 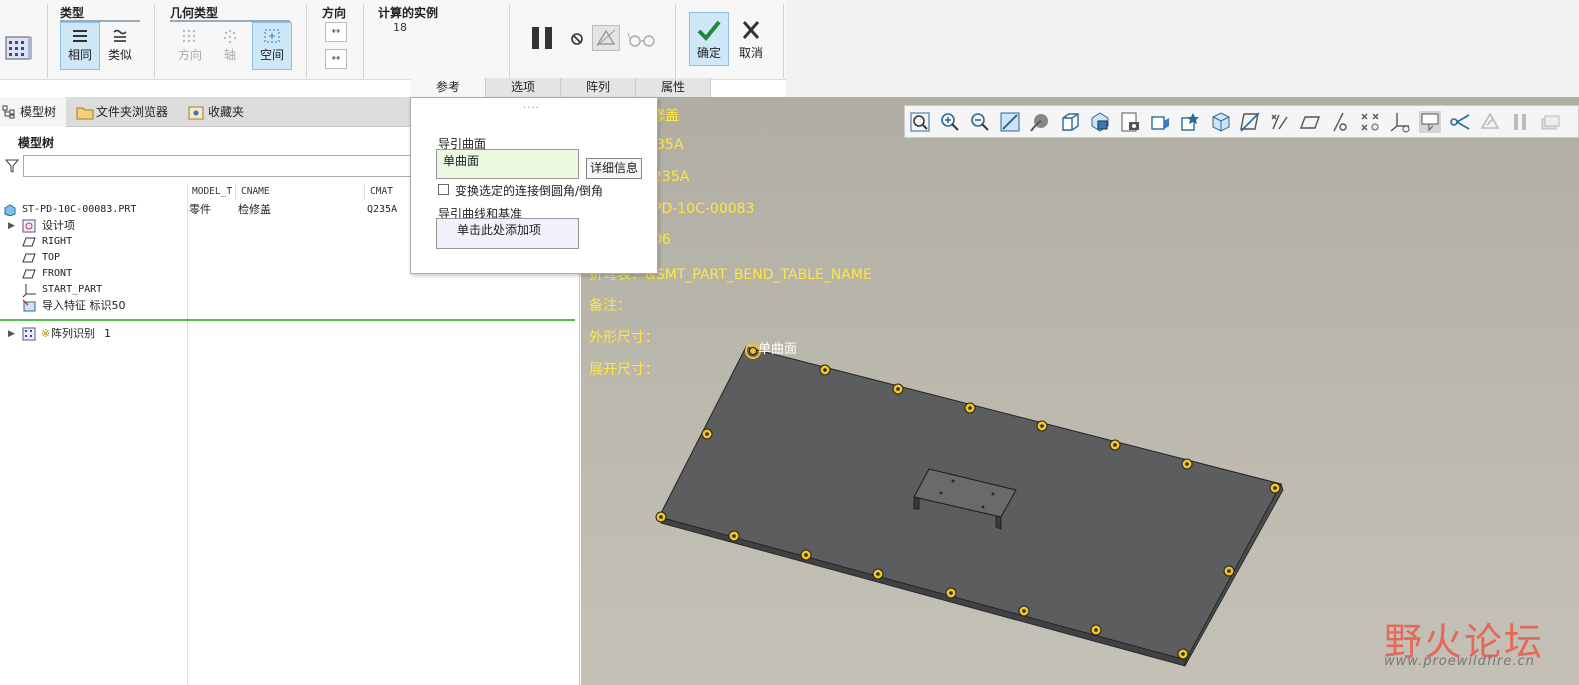 What do you see at coordinates (388, 192) in the screenshot?
I see `column-header-cmat: CMAT` at bounding box center [388, 192].